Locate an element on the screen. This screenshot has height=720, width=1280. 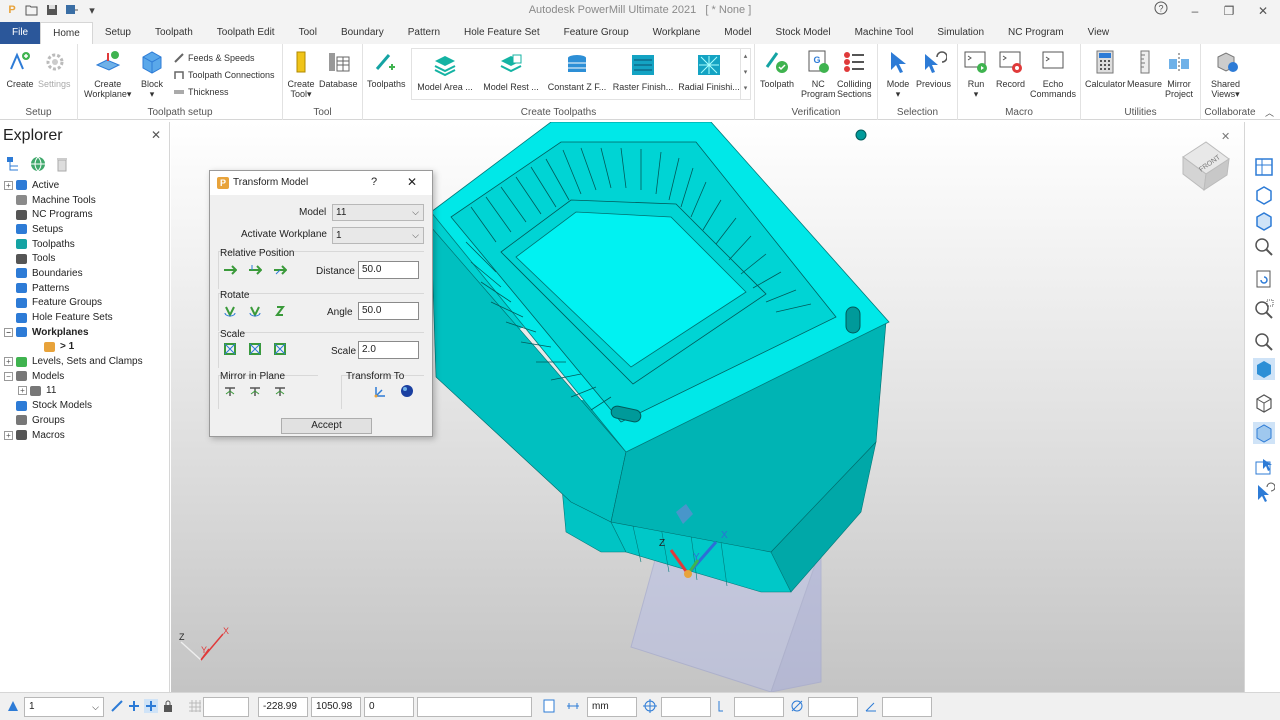
tab-nc-program: NC Program is located at coordinates (1036, 33).